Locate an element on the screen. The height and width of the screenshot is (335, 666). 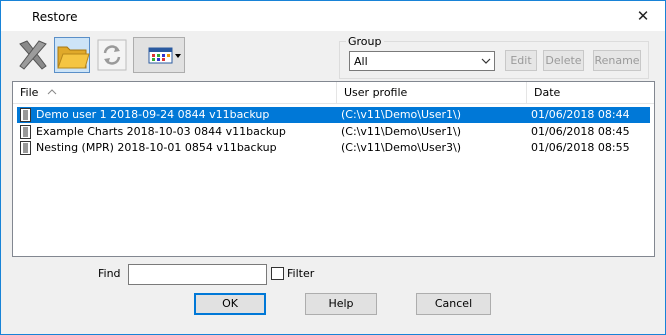
refresh-button is located at coordinates (113, 55).